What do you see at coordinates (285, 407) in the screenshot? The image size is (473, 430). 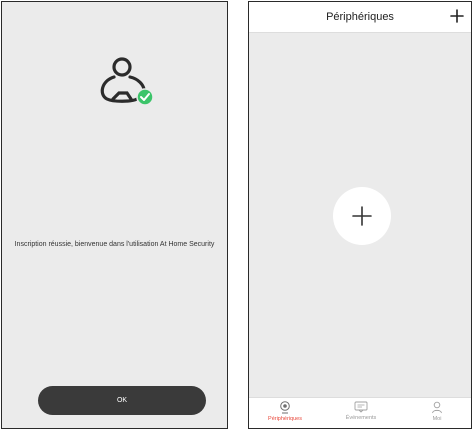 I see `camera-icon` at bounding box center [285, 407].